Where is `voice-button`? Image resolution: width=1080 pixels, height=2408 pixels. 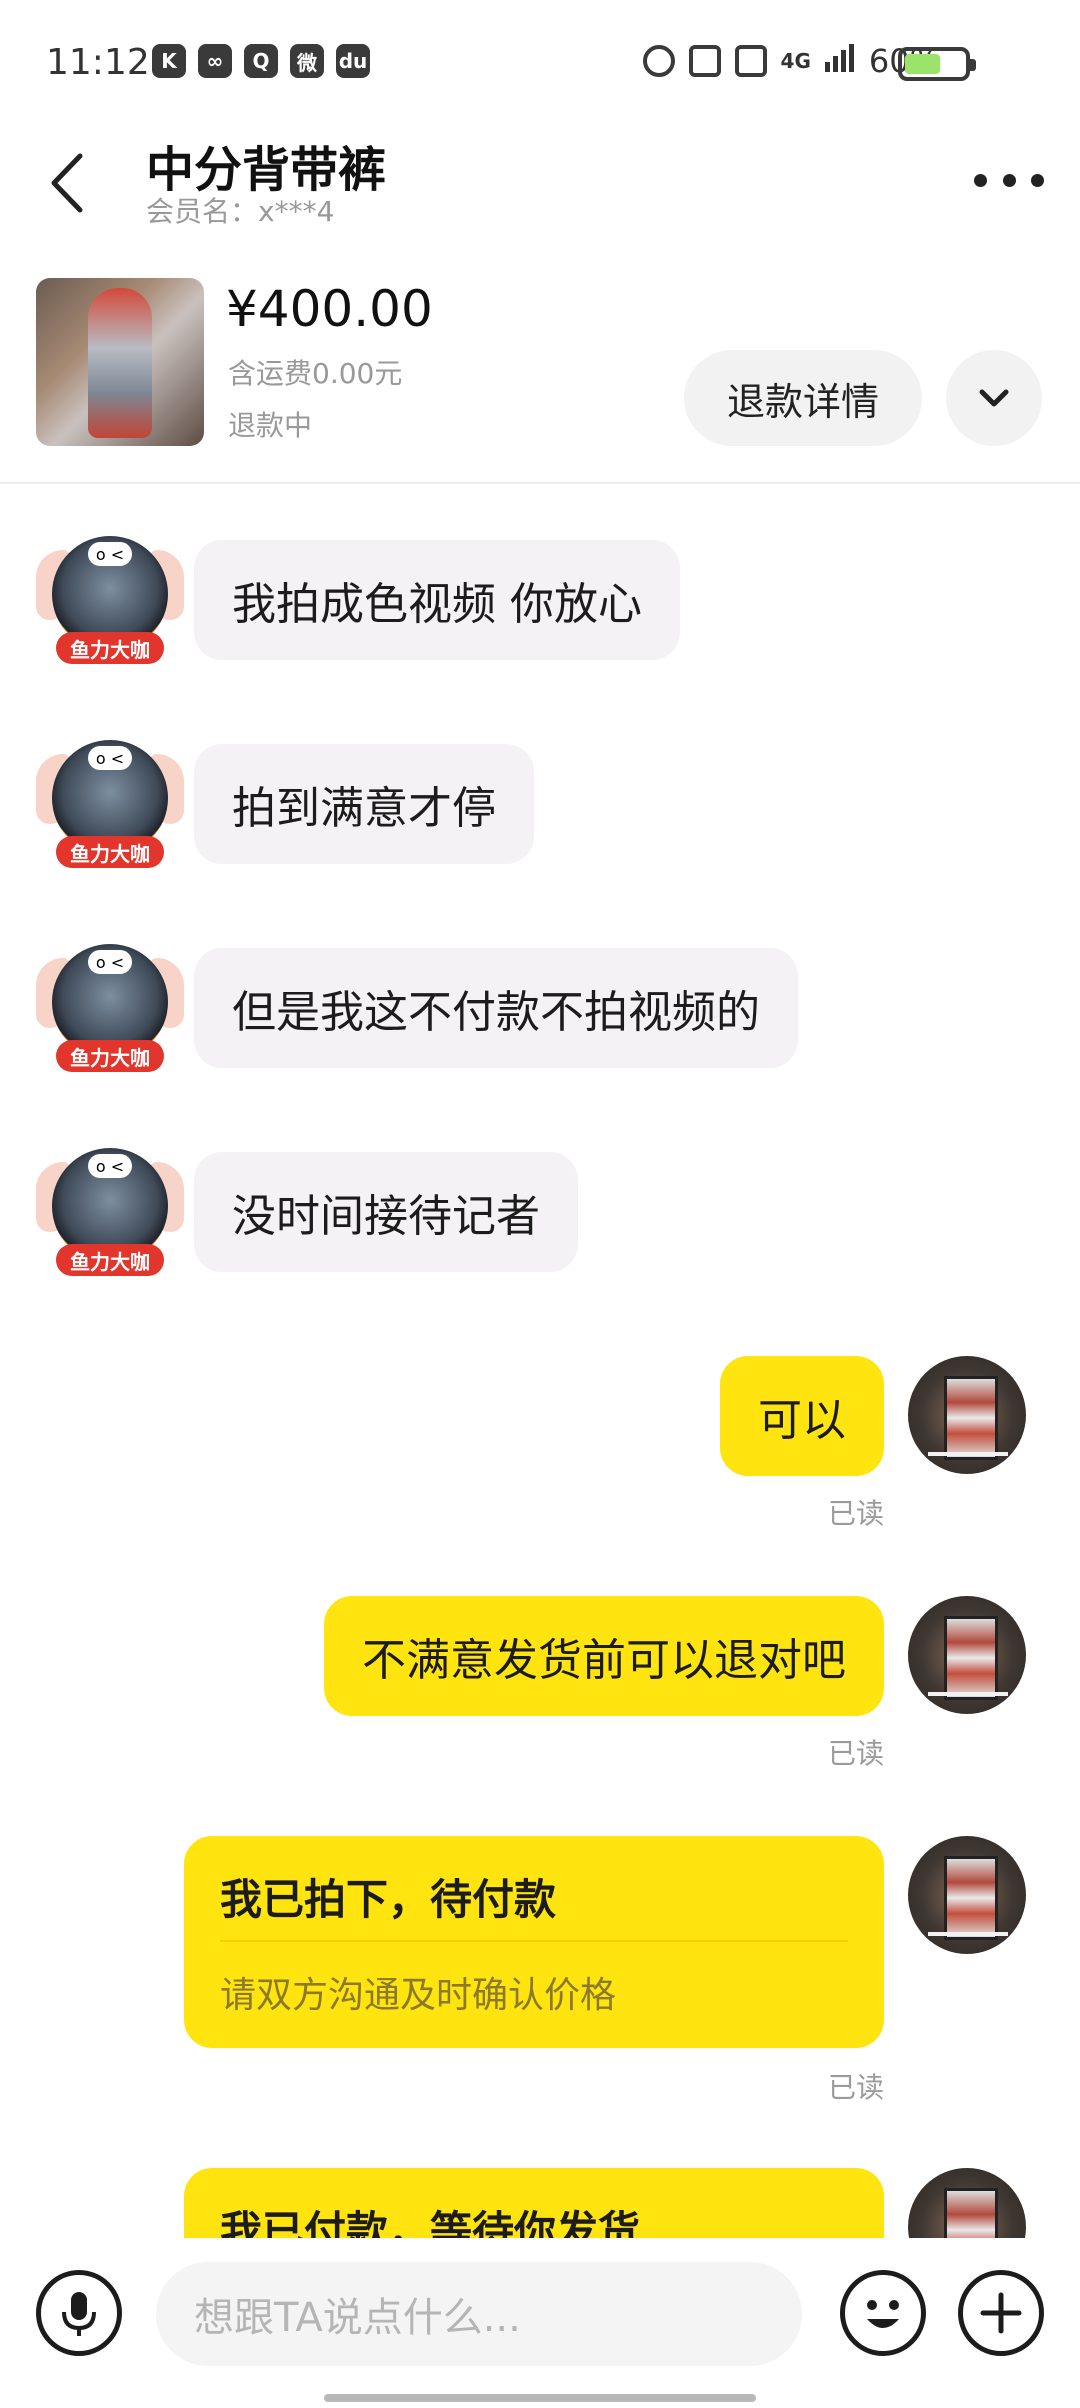 voice-button is located at coordinates (79, 2313).